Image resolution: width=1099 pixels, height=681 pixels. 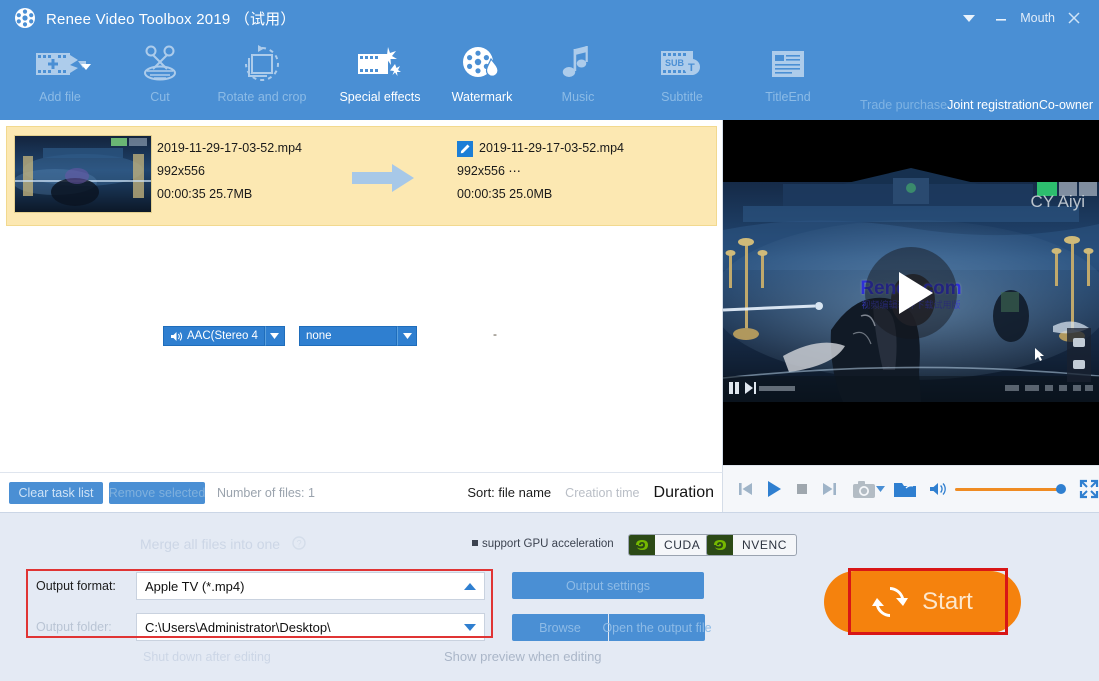 What do you see at coordinates (765, 545) in the screenshot?
I see `gpu-badge-label: NVENC` at bounding box center [765, 545].